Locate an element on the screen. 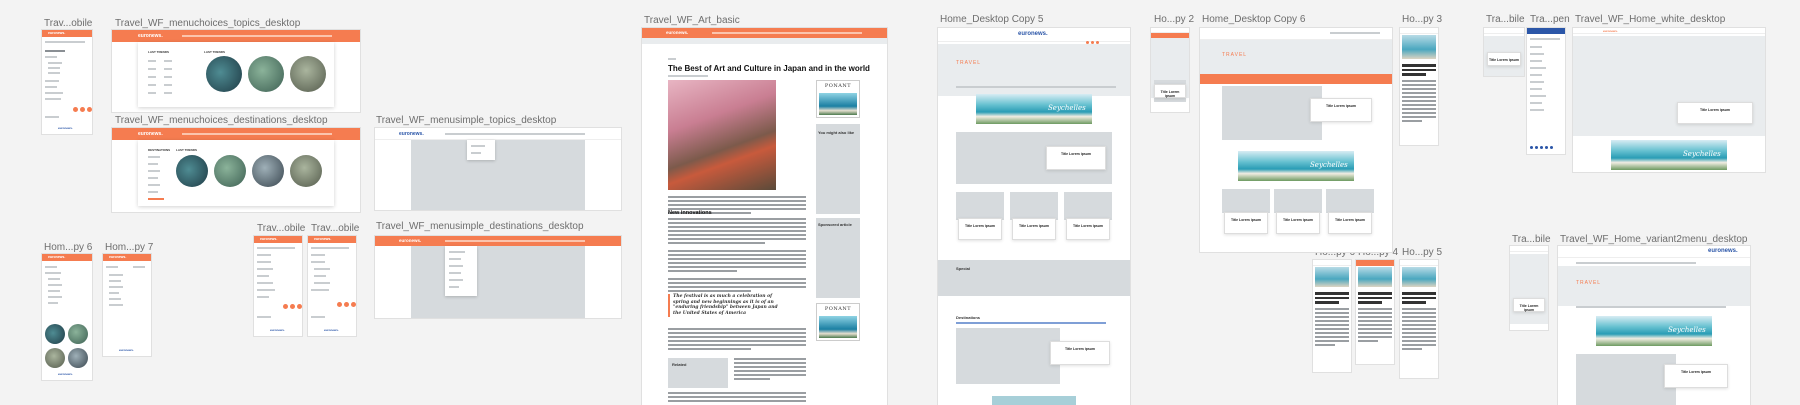 The width and height of the screenshot is (1800, 405). related-title: Related is located at coordinates (679, 364).